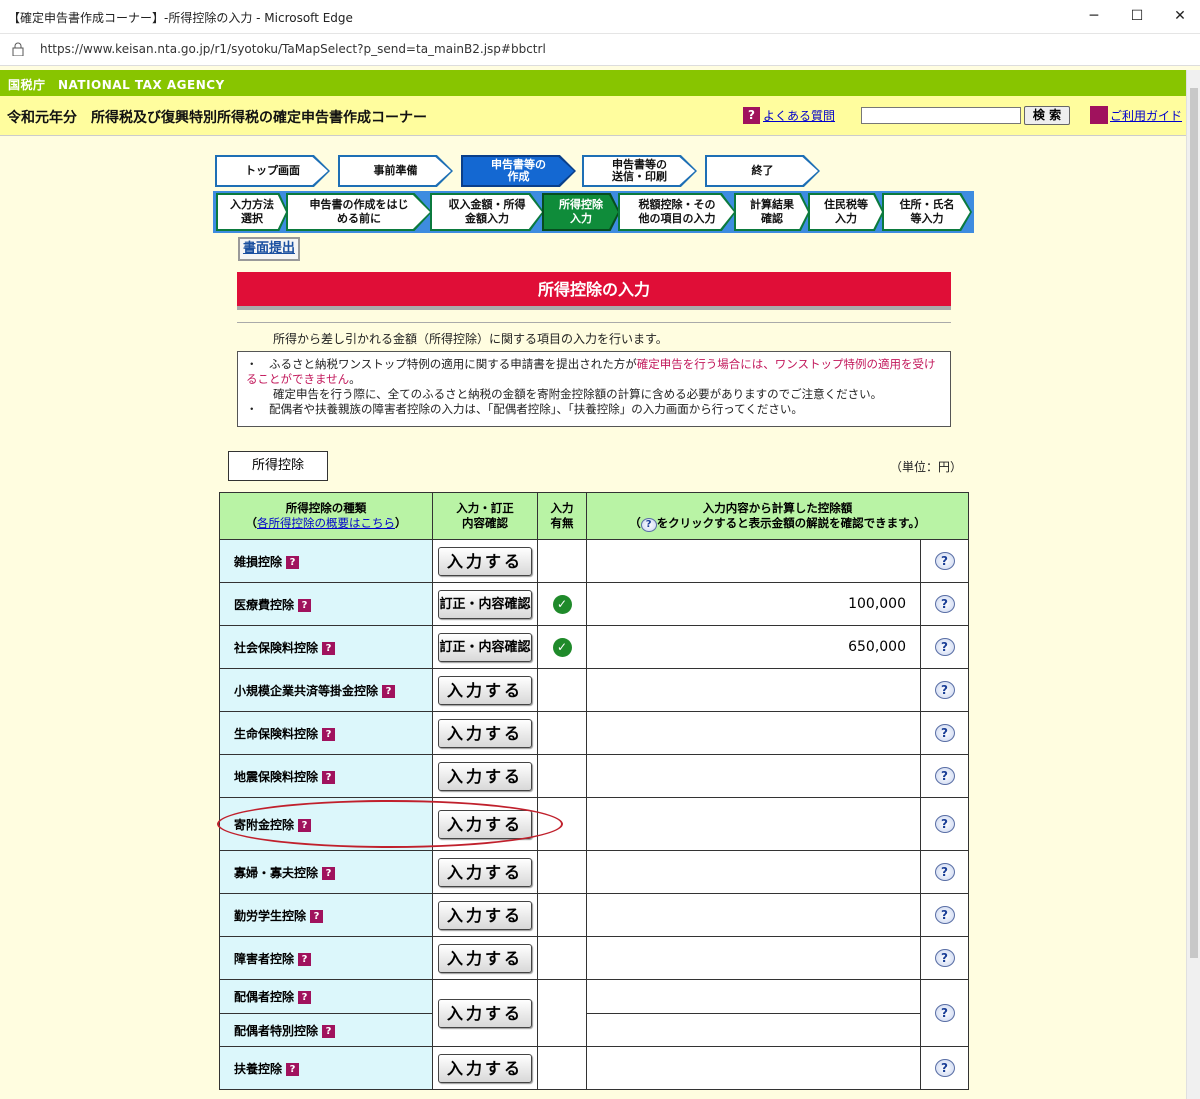 The image size is (1200, 1099). I want to click on table-row: 生命保険料控除? 入力する ?, so click(594, 733).